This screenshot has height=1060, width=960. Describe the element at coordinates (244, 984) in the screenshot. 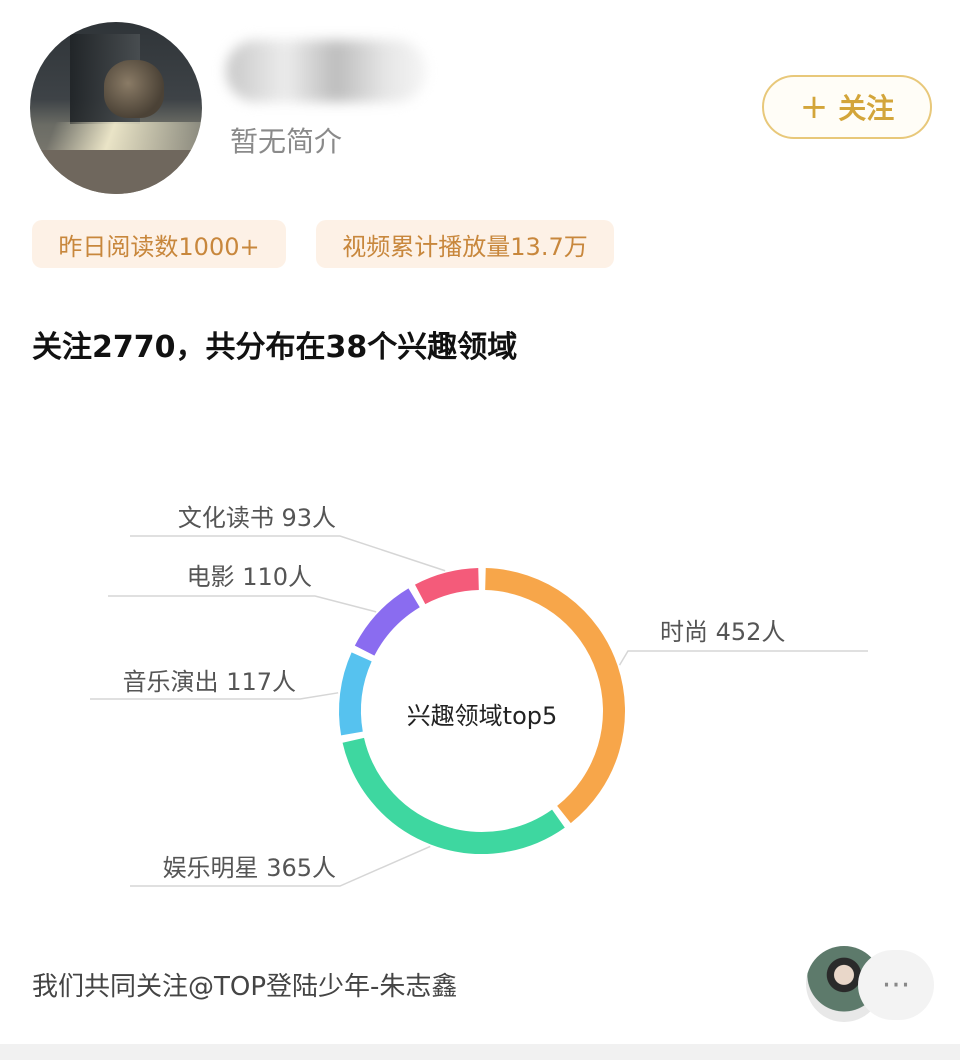

I see `mutual-follow-text: 我们共同关注@TOP登陆少年-朱志鑫` at that location.